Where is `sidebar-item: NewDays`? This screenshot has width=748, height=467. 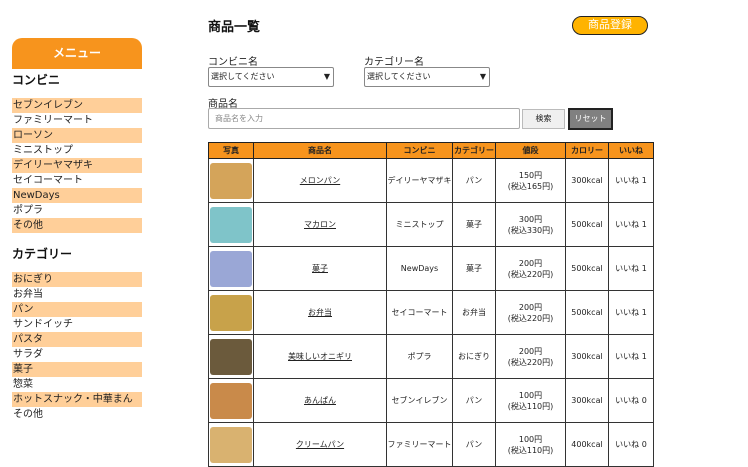 sidebar-item: NewDays is located at coordinates (77, 195).